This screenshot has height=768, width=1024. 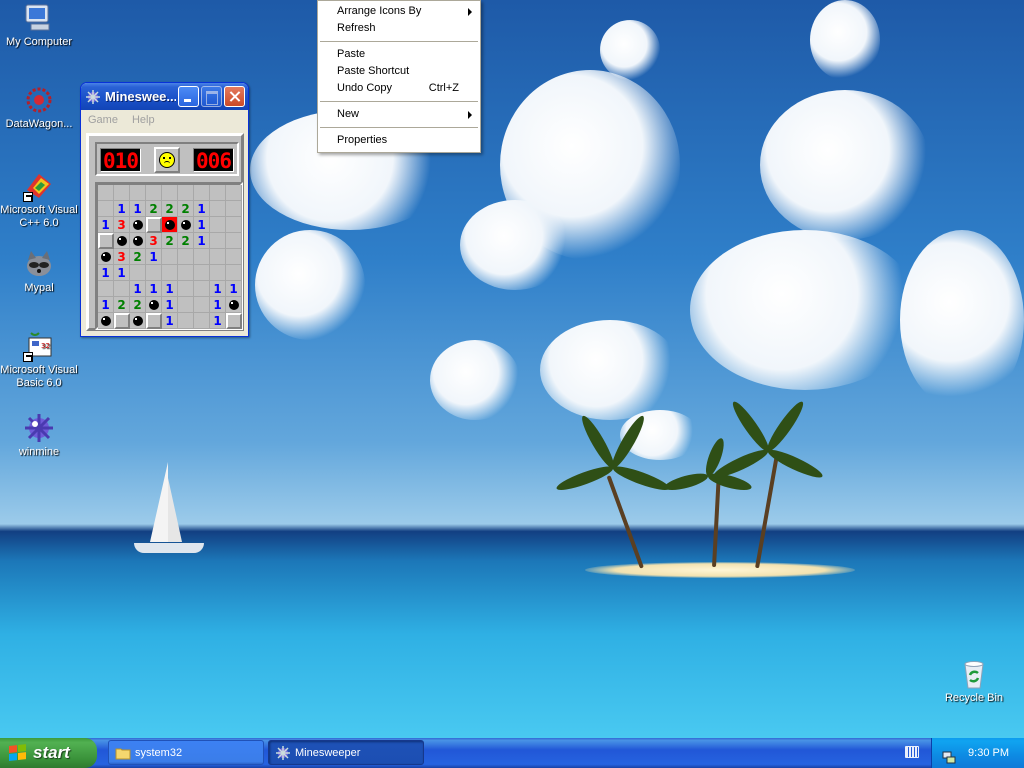 I want to click on taskbar-button-system32: system32, so click(x=186, y=752).